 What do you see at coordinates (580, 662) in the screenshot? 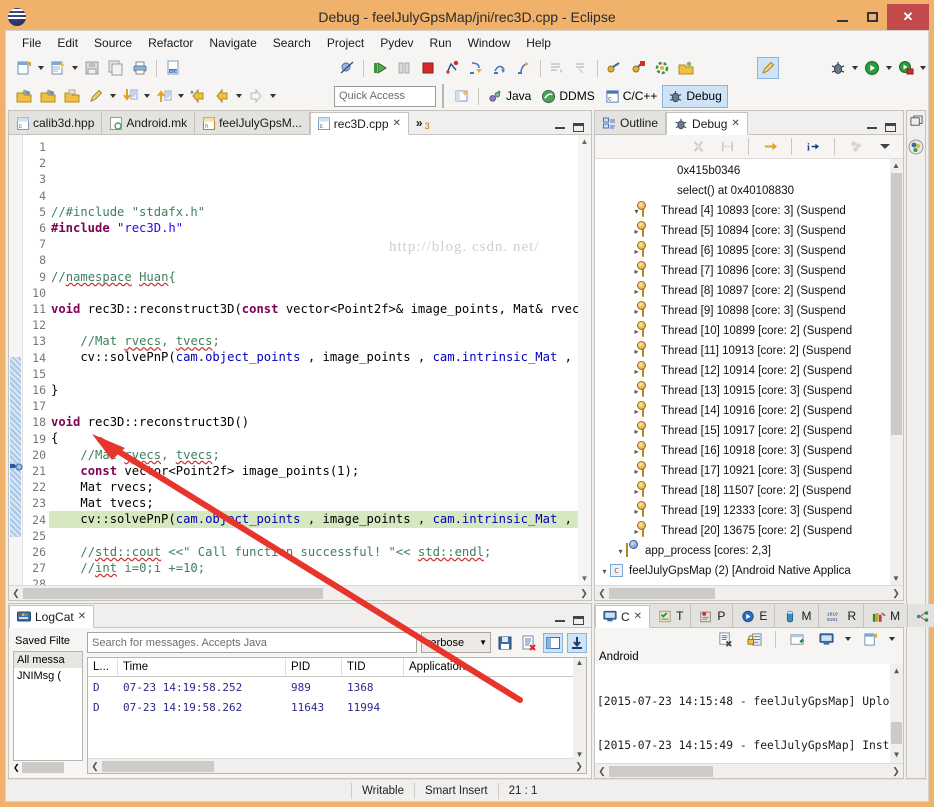
I see `log-scroll-up-icon: ▲` at bounding box center [580, 662].